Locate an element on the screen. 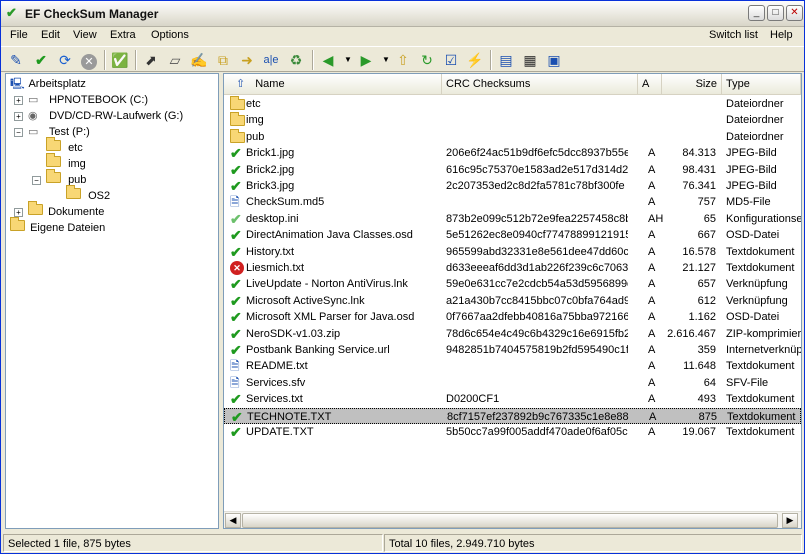 This screenshot has height=554, width=805. tree-item-drive-p: ▭ Test (P:) is located at coordinates (59, 132).